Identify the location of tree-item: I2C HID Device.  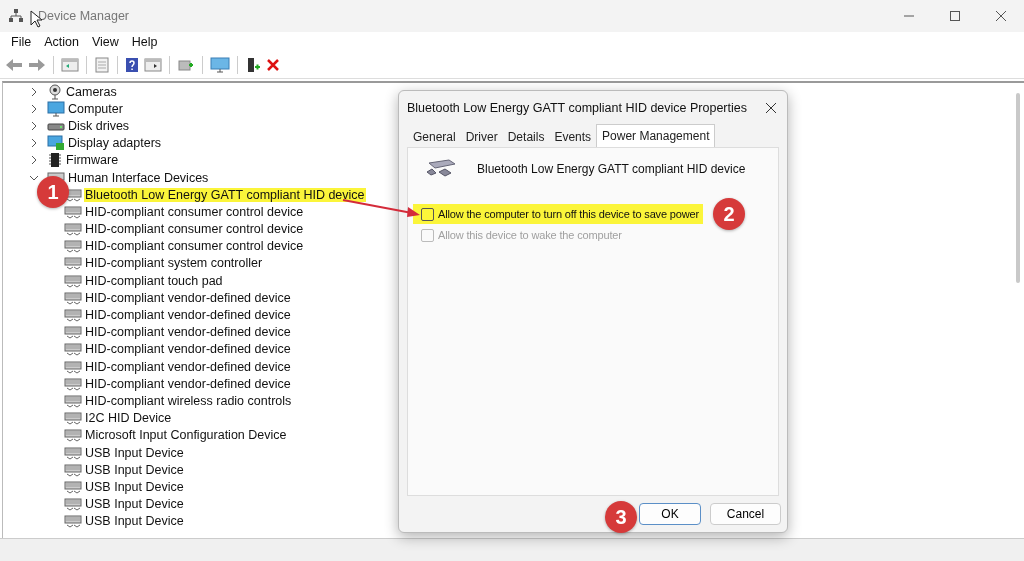
(128, 418).